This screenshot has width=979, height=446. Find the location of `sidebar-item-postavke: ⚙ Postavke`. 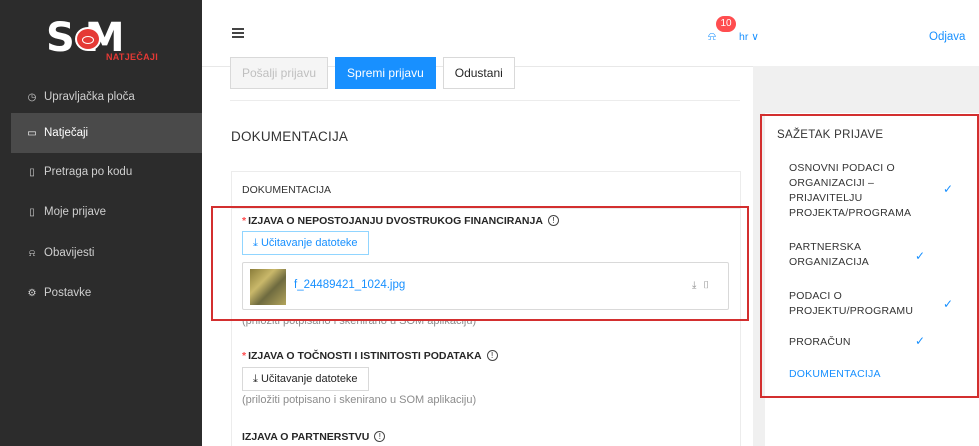

sidebar-item-postavke: ⚙ Postavke is located at coordinates (101, 293).